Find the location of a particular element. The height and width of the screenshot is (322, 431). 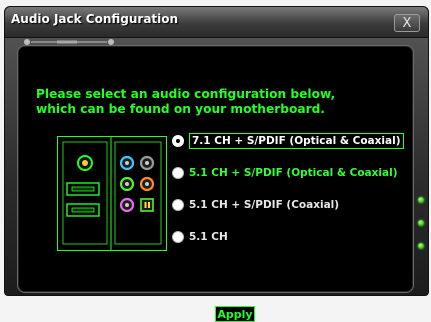

radio-checked-icon is located at coordinates (178, 141).